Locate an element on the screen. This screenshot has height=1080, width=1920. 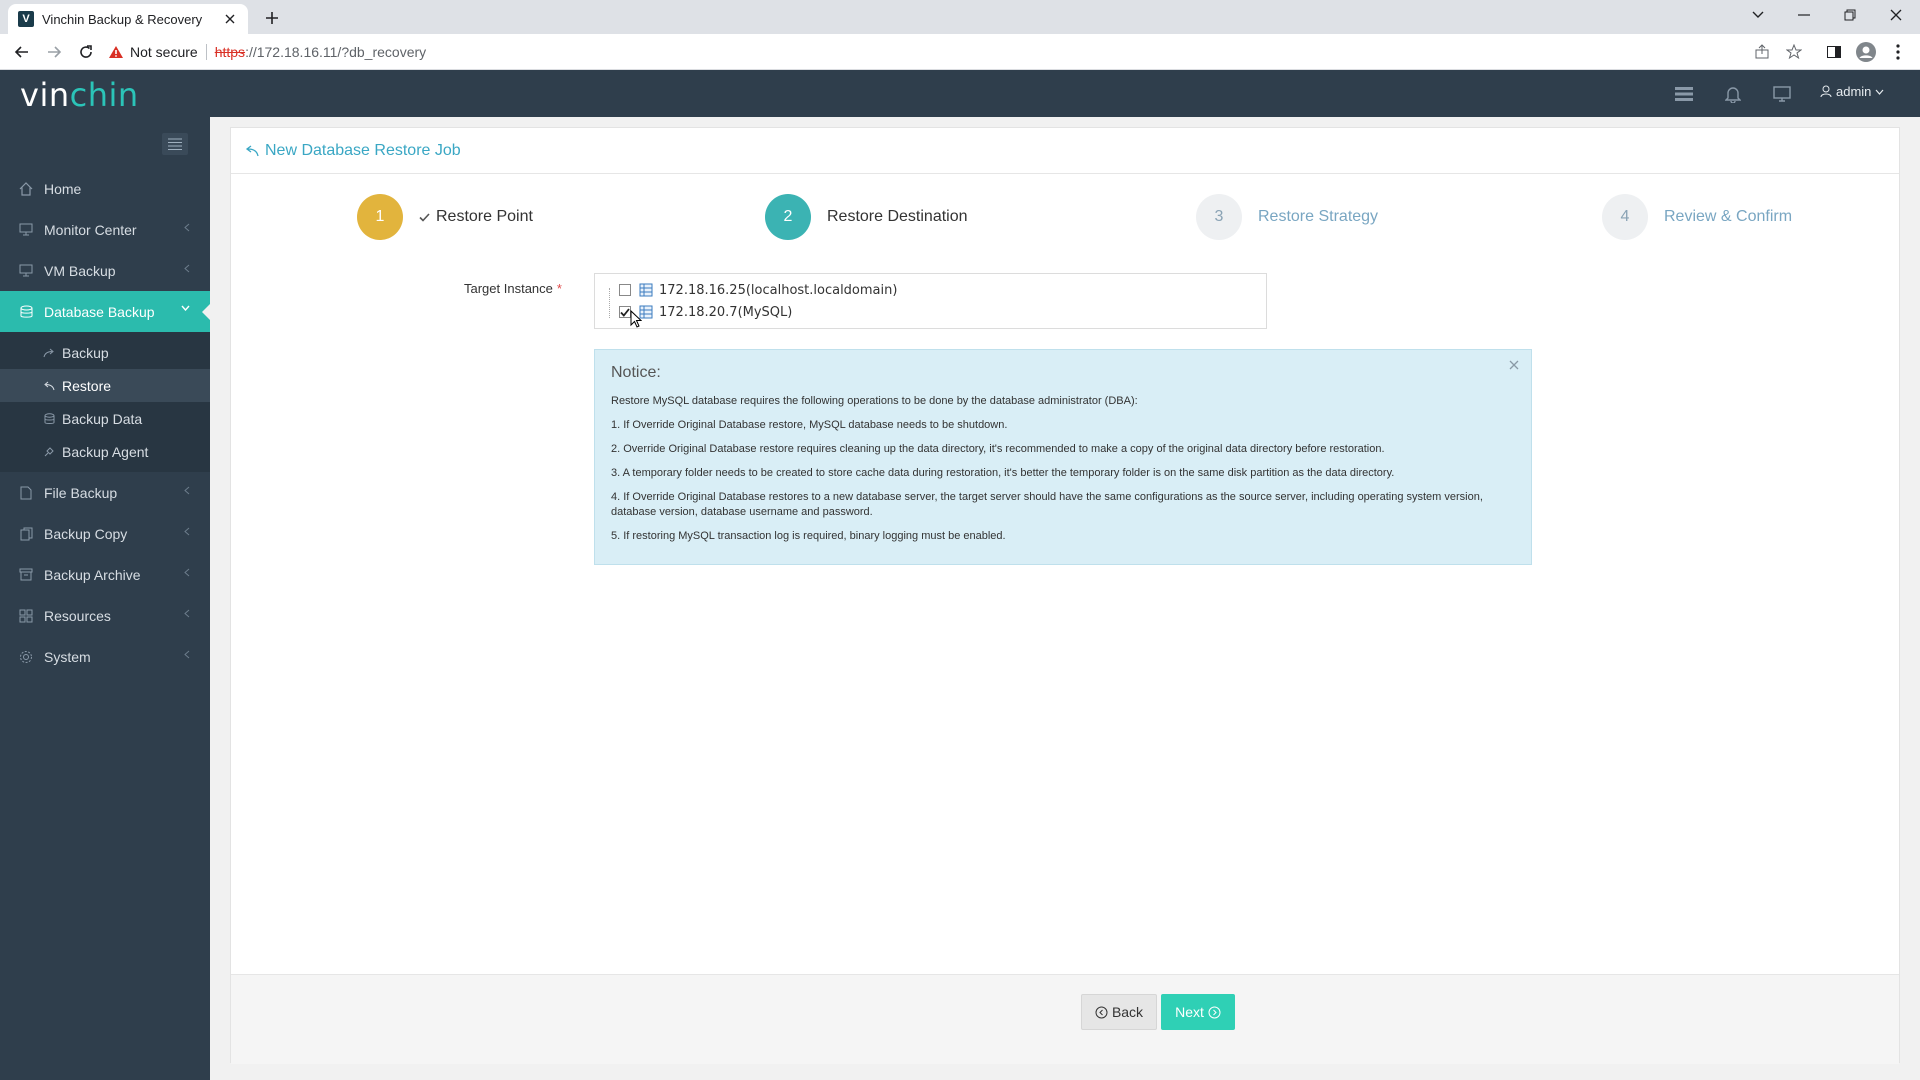
wizard-footer: Back Next is located at coordinates (1065, 1019).